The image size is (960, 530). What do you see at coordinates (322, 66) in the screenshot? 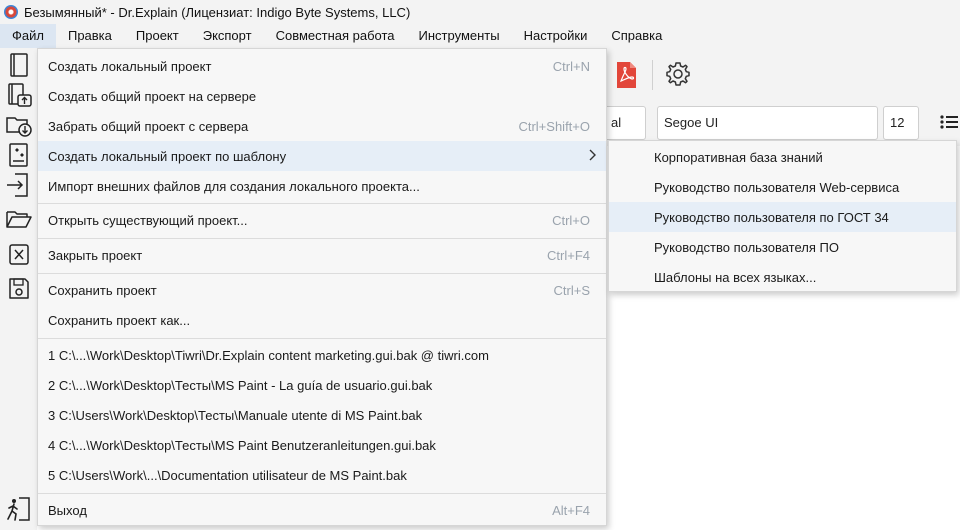
I see `menu-item-create-local-project: Создать локальный проект Ctrl+N` at bounding box center [322, 66].